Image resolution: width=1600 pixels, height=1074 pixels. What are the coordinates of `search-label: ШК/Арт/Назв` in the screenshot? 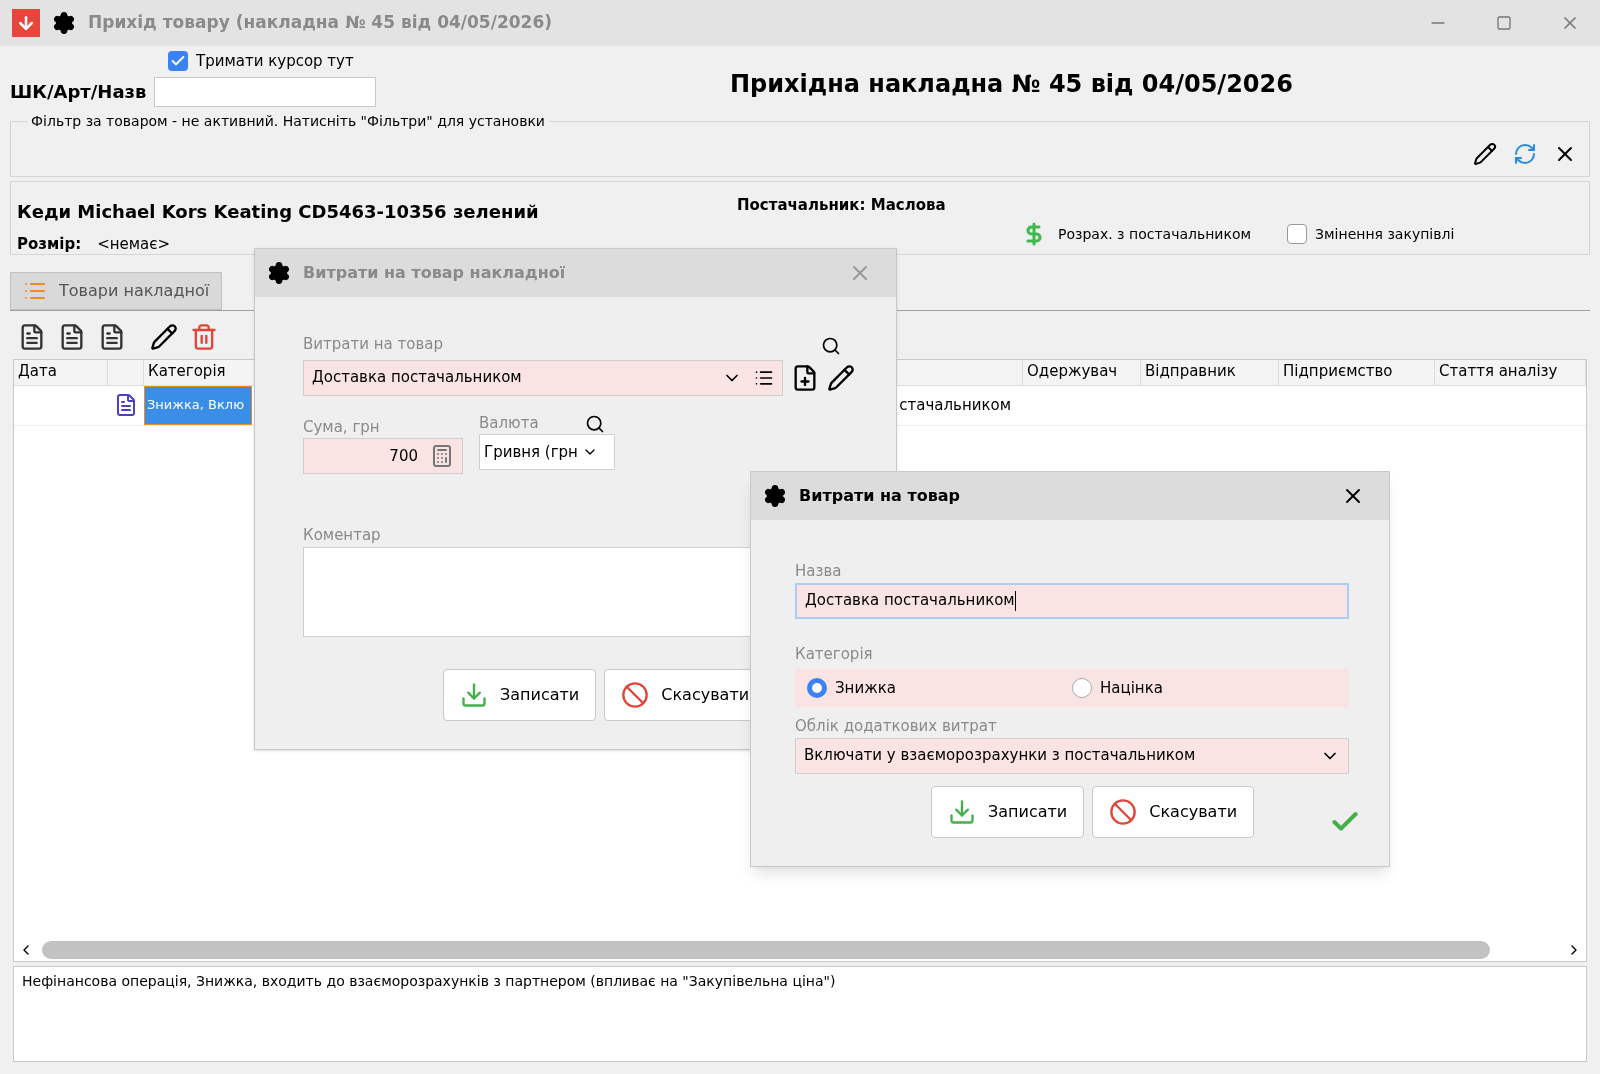 It's located at (78, 92).